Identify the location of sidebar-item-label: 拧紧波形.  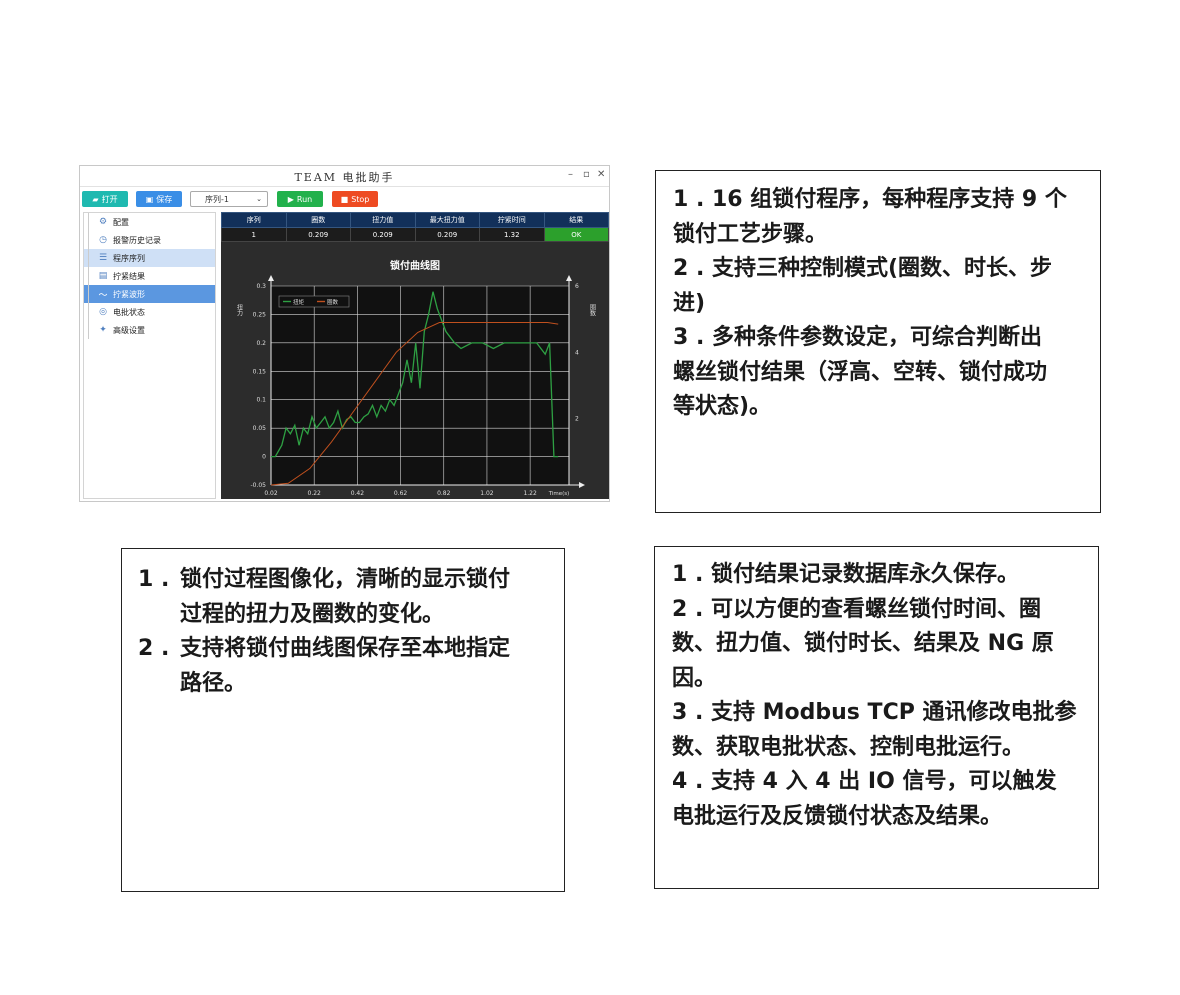
(129, 294).